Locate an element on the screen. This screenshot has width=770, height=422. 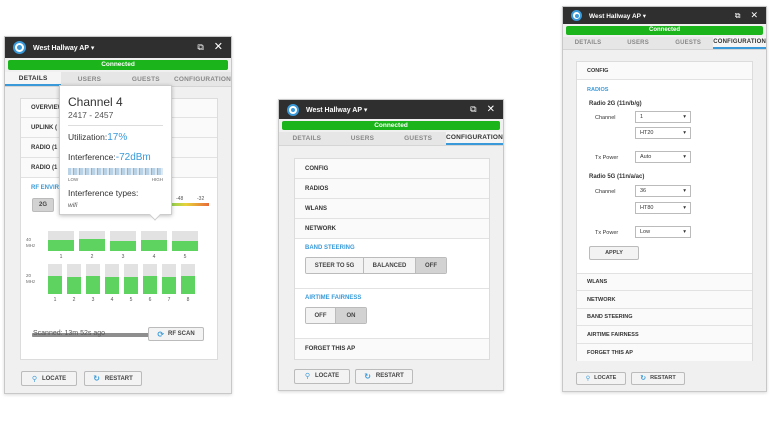
section-band-steering: BAND STEERING is located at coordinates (664, 317).